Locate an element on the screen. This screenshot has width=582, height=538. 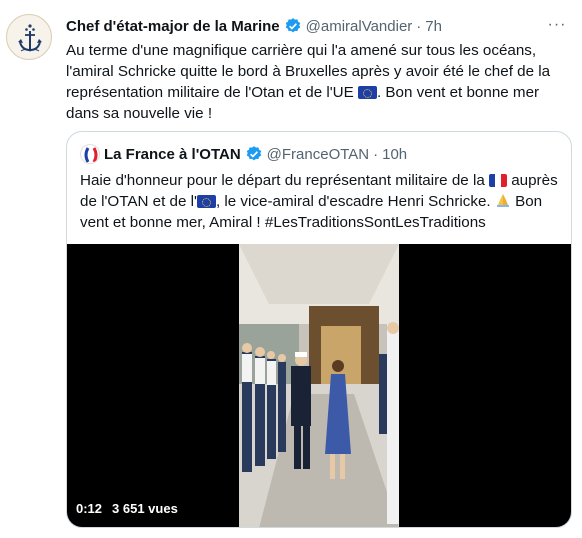
video-frame is located at coordinates (319, 385).